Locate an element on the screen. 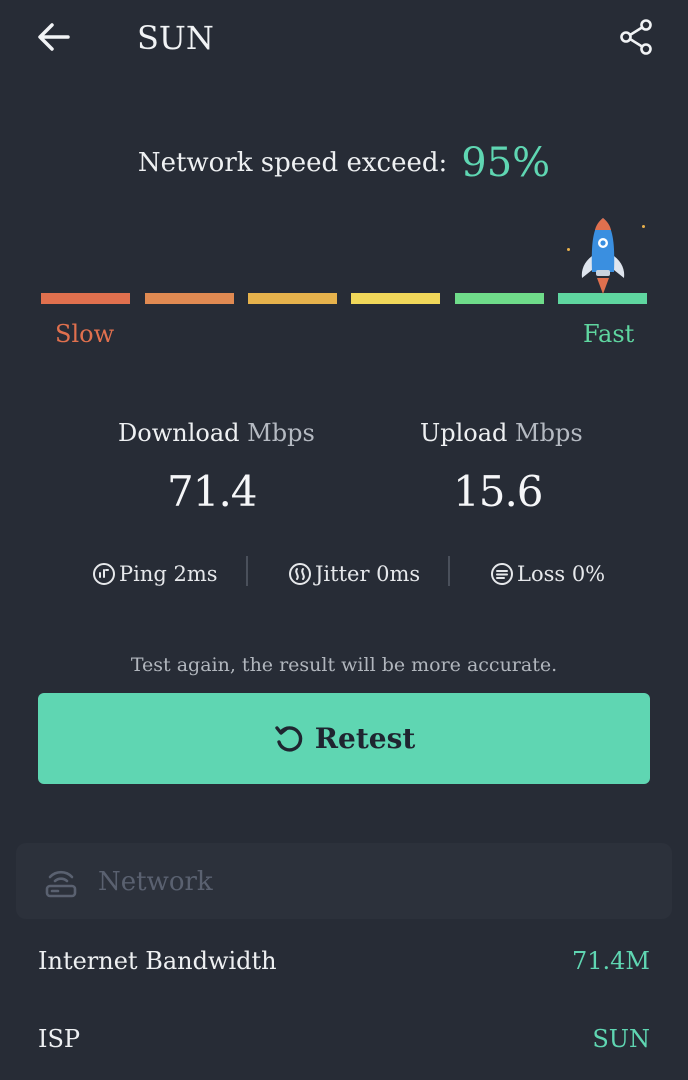 Image resolution: width=688 pixels, height=1080 pixels. network-section-label: Network is located at coordinates (155, 882).